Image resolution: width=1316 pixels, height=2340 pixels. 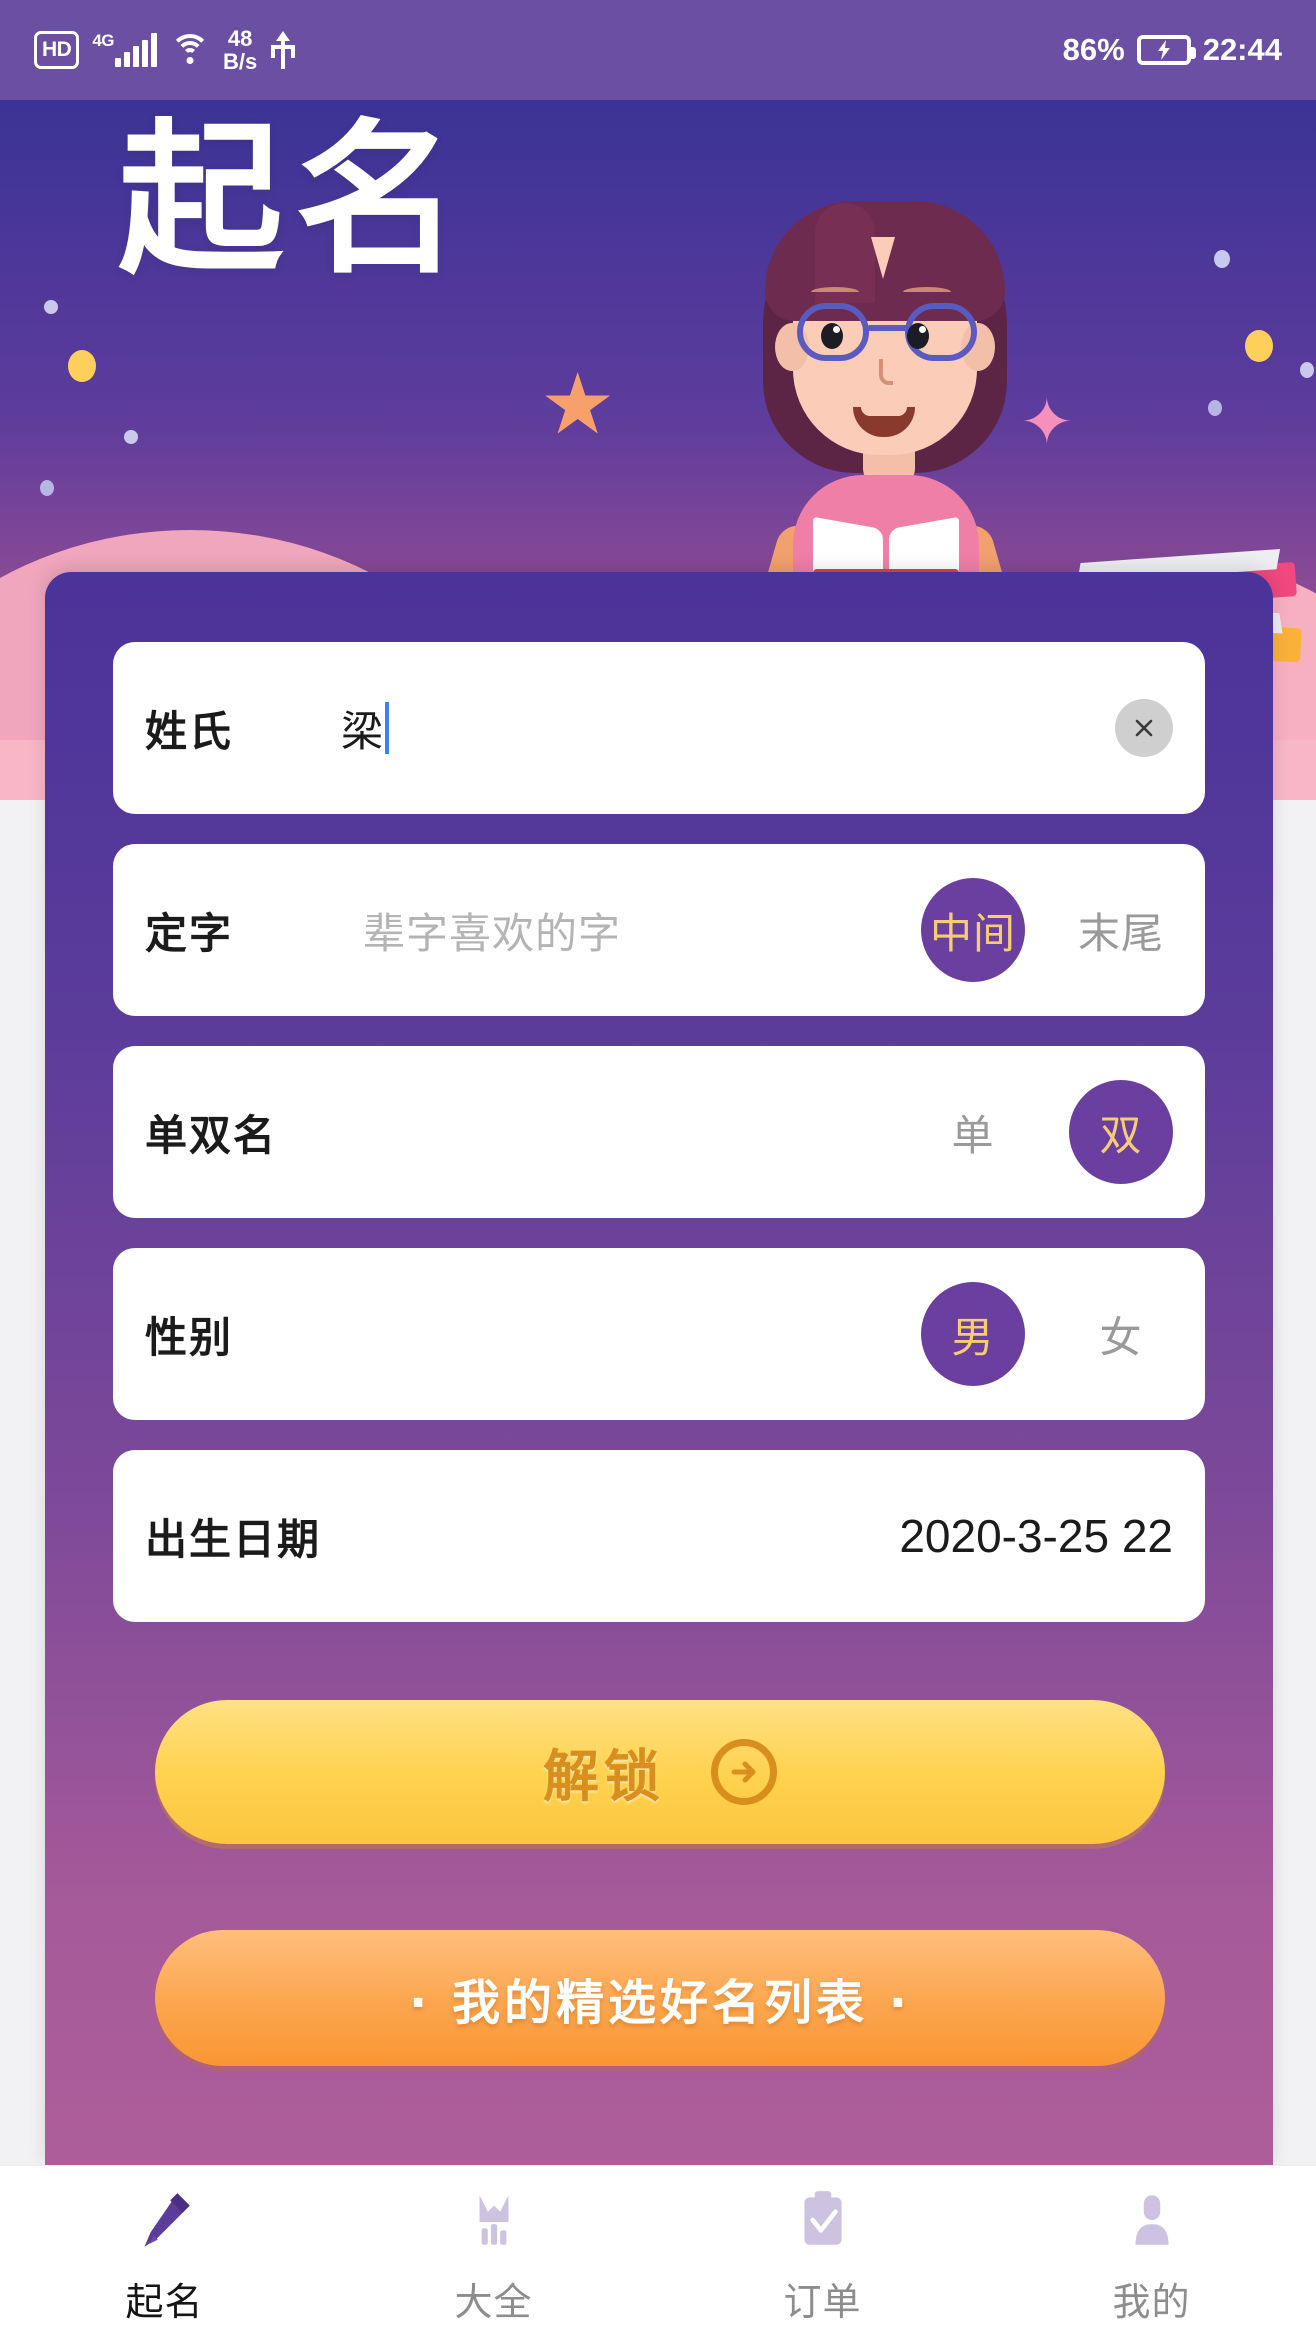 I want to click on field-fixed-char: 定字 辈字喜欢的字 中间 末尾, so click(x=659, y=930).